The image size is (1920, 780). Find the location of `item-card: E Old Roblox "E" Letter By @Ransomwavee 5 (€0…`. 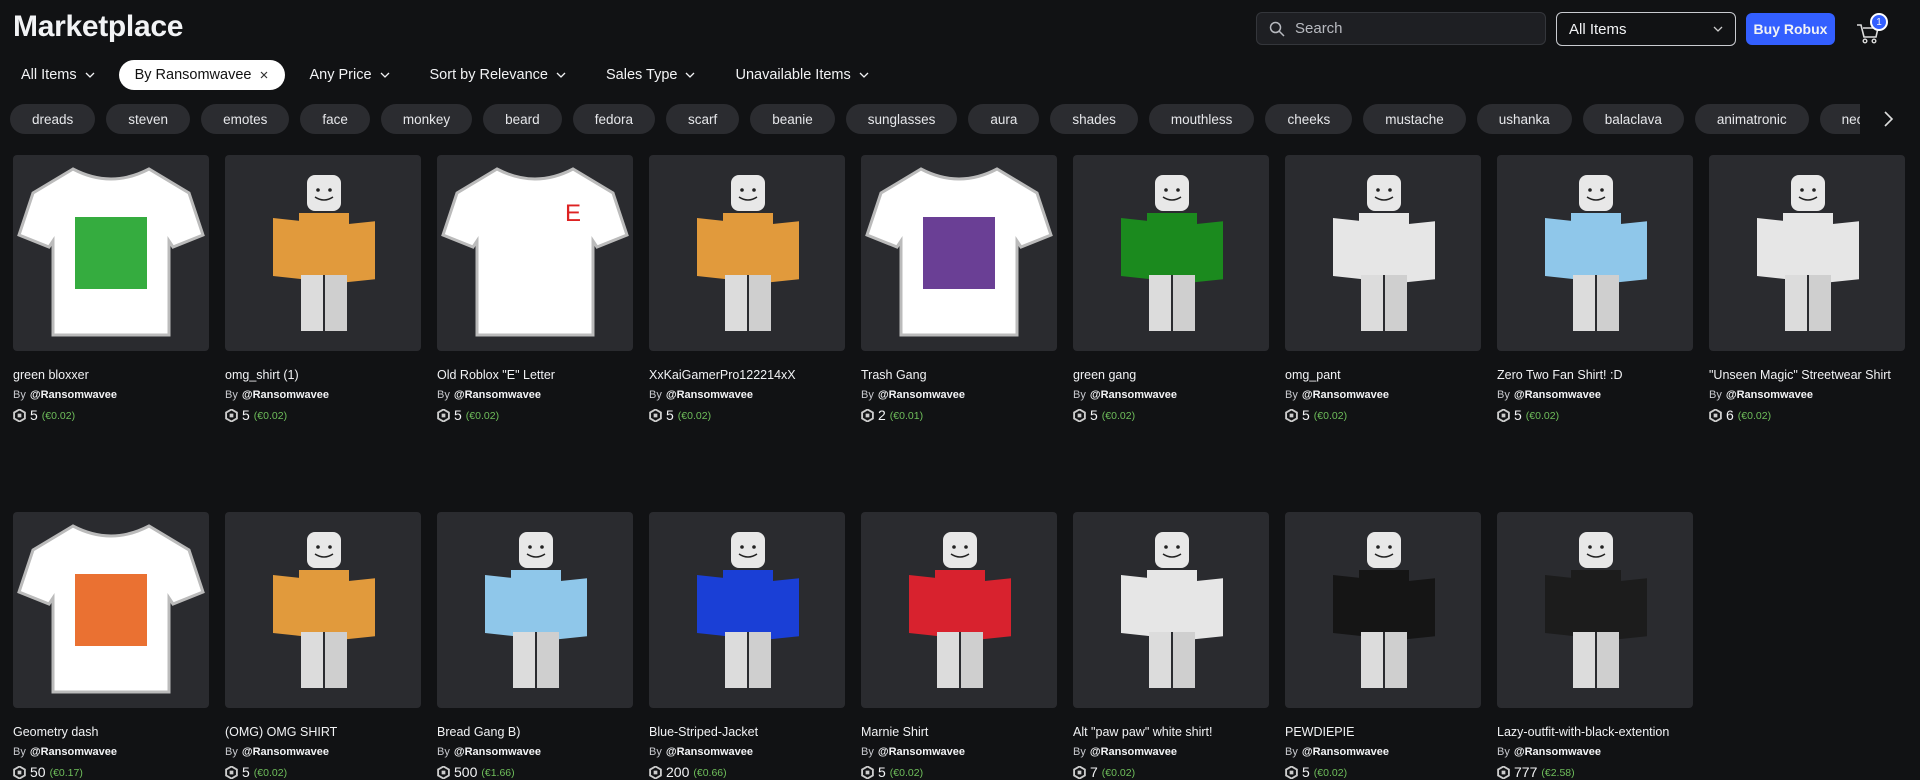

item-card: E Old Roblox "E" Letter By @Ransomwavee 5 (€0… is located at coordinates (535, 289).